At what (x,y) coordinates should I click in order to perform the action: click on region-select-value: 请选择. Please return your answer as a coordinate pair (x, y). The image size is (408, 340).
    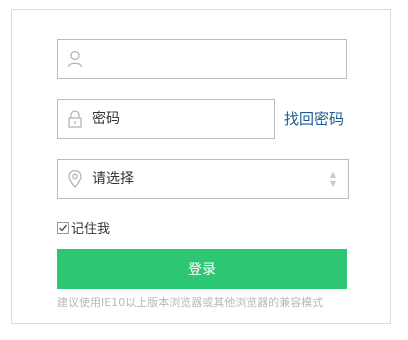
    Looking at the image, I should click on (113, 179).